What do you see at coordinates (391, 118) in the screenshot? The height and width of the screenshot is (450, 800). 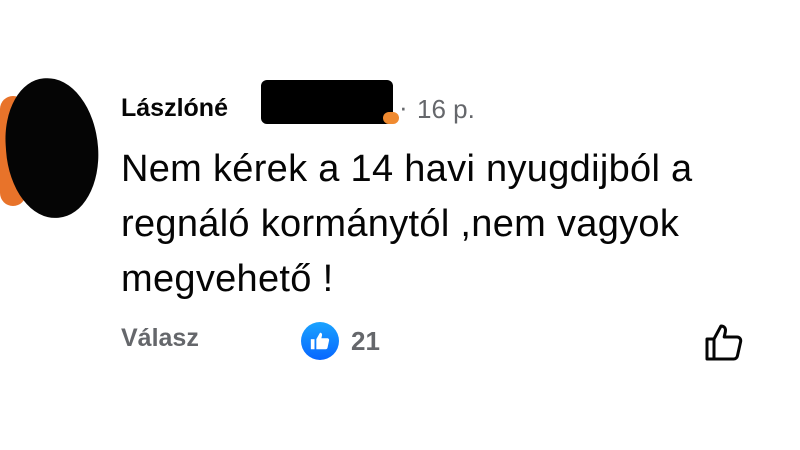 I see `redaction-mark` at bounding box center [391, 118].